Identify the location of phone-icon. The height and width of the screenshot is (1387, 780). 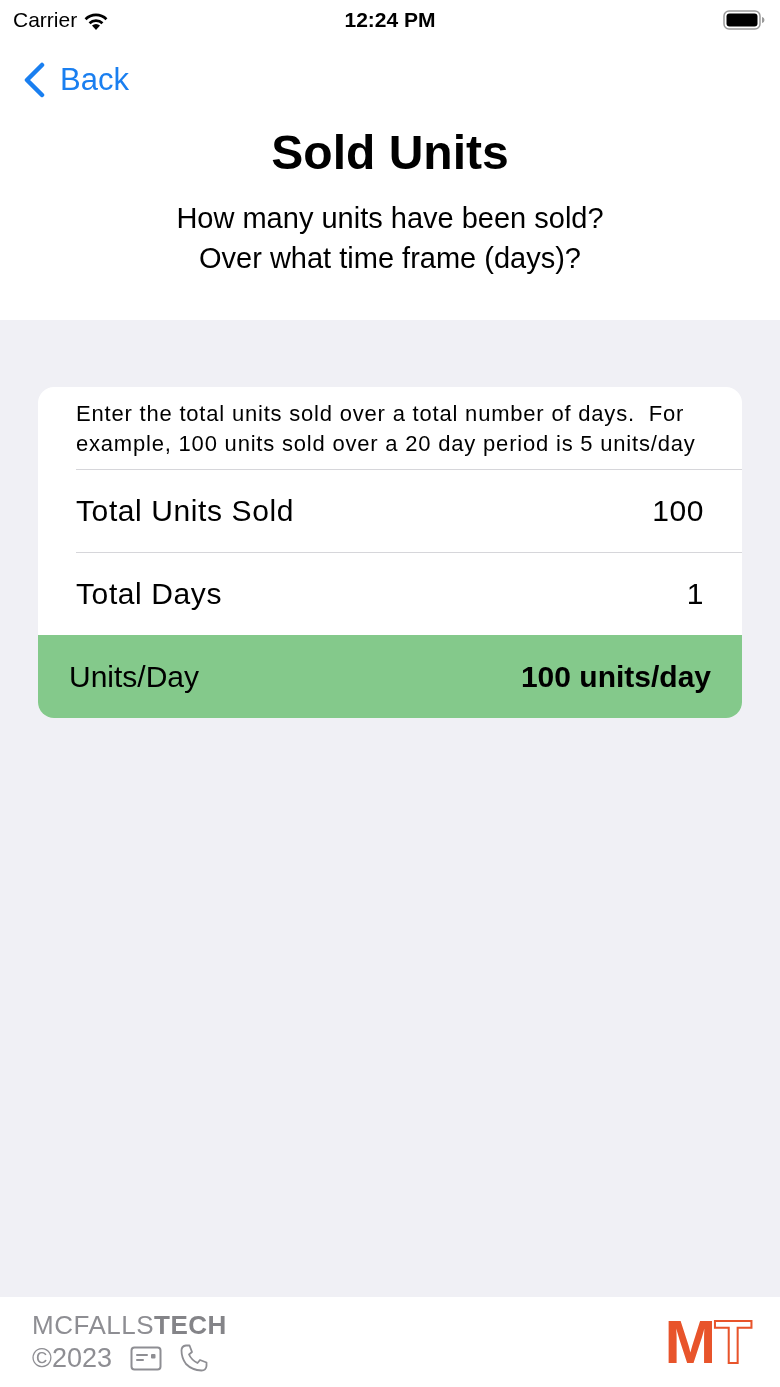
(193, 1358).